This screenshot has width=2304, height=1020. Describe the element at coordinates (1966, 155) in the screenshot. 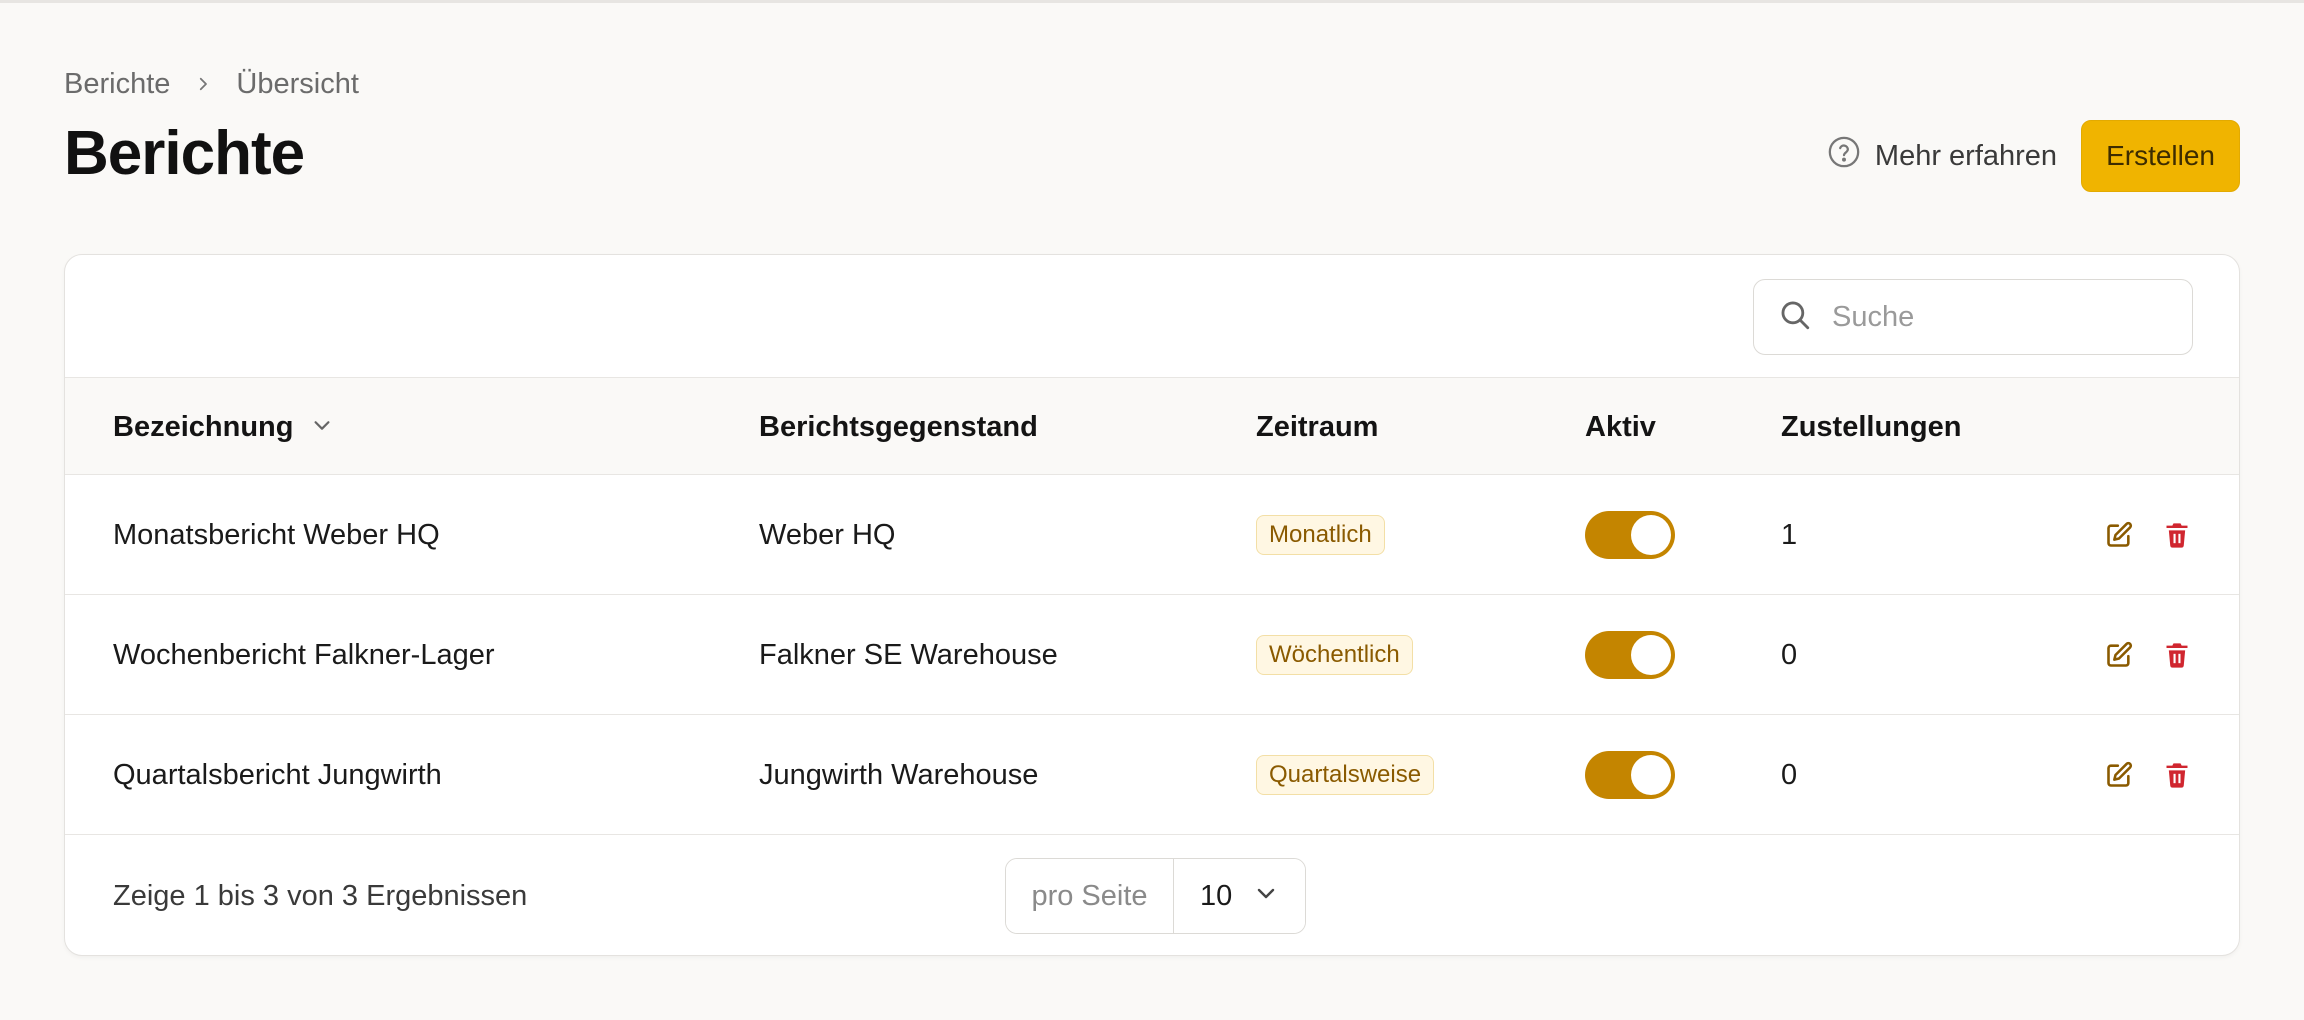

I see `learn-more-label: Mehr erfahren` at that location.